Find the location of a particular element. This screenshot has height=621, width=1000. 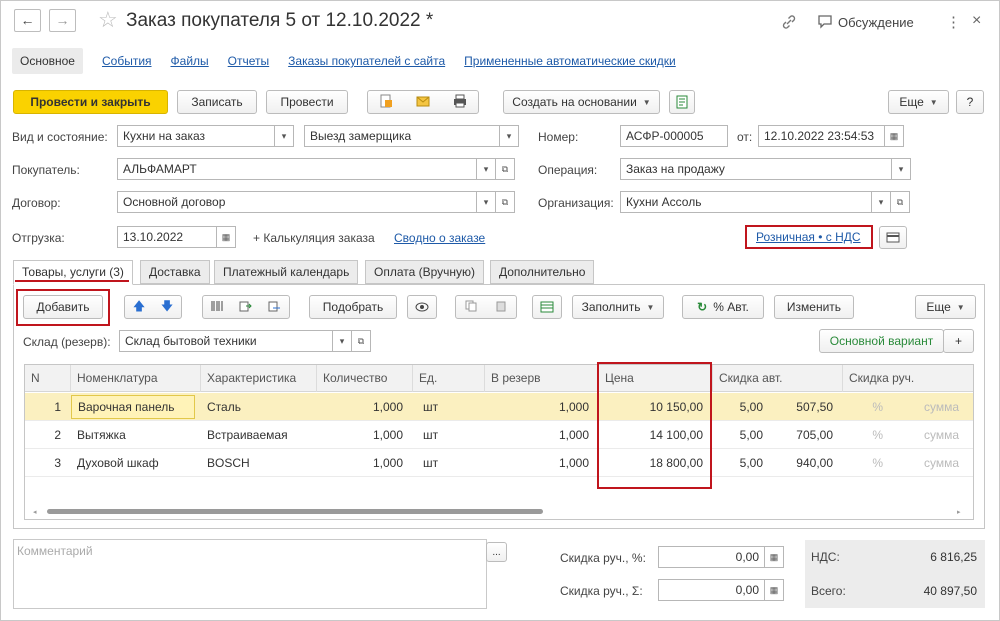

table-settings-icon is located at coordinates (547, 307).